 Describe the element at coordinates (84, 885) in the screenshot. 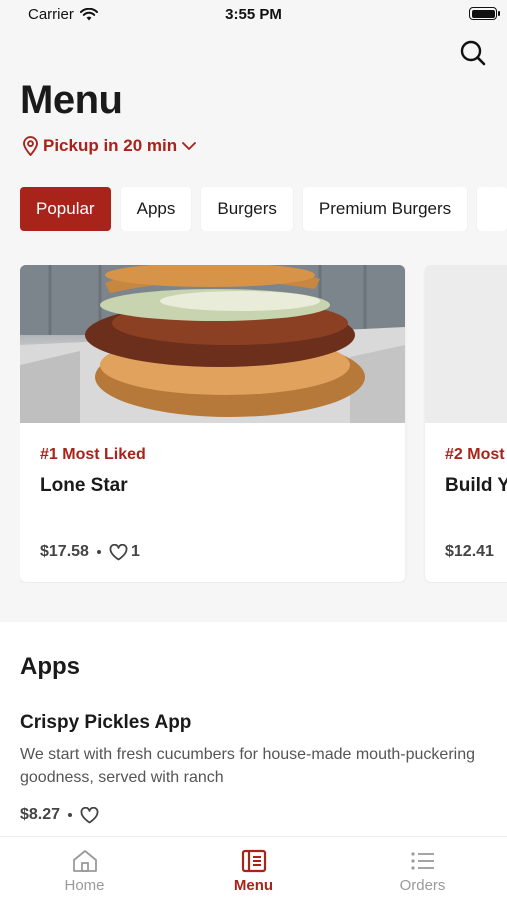

I see `tab-label: Home` at that location.